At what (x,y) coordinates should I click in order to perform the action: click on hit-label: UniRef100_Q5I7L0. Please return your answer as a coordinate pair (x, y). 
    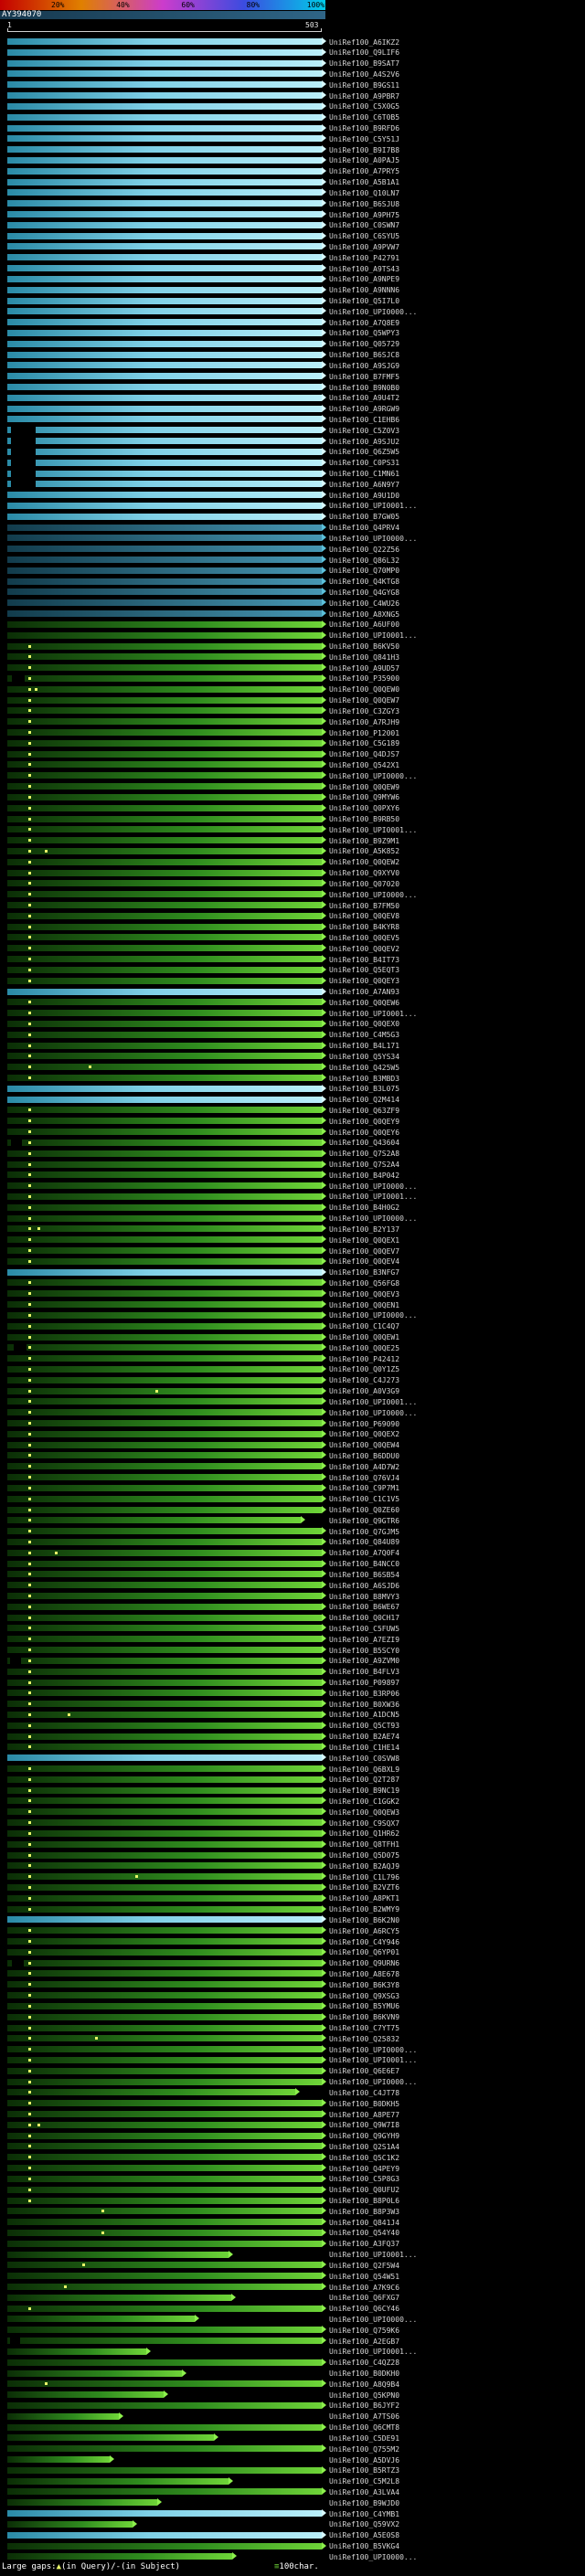
    Looking at the image, I should click on (364, 301).